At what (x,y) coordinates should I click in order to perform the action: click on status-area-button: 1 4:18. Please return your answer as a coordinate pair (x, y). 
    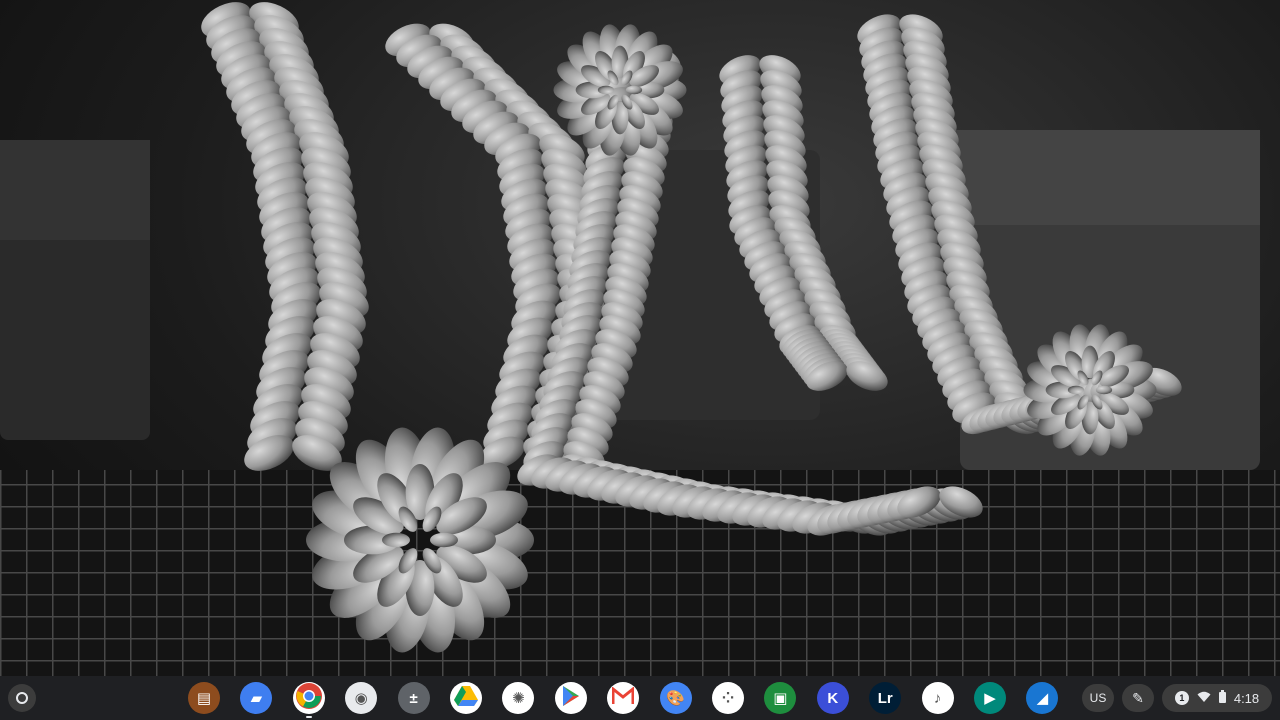
    Looking at the image, I should click on (1217, 698).